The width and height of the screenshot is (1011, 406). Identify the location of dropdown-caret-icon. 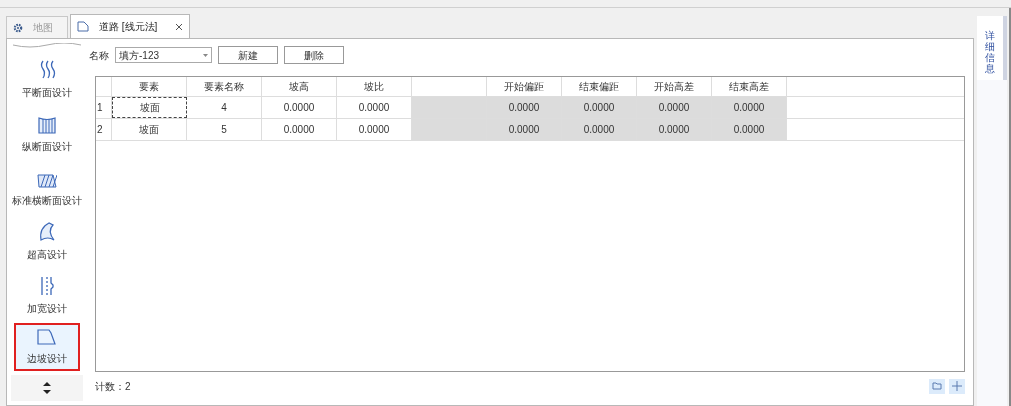
(205, 55).